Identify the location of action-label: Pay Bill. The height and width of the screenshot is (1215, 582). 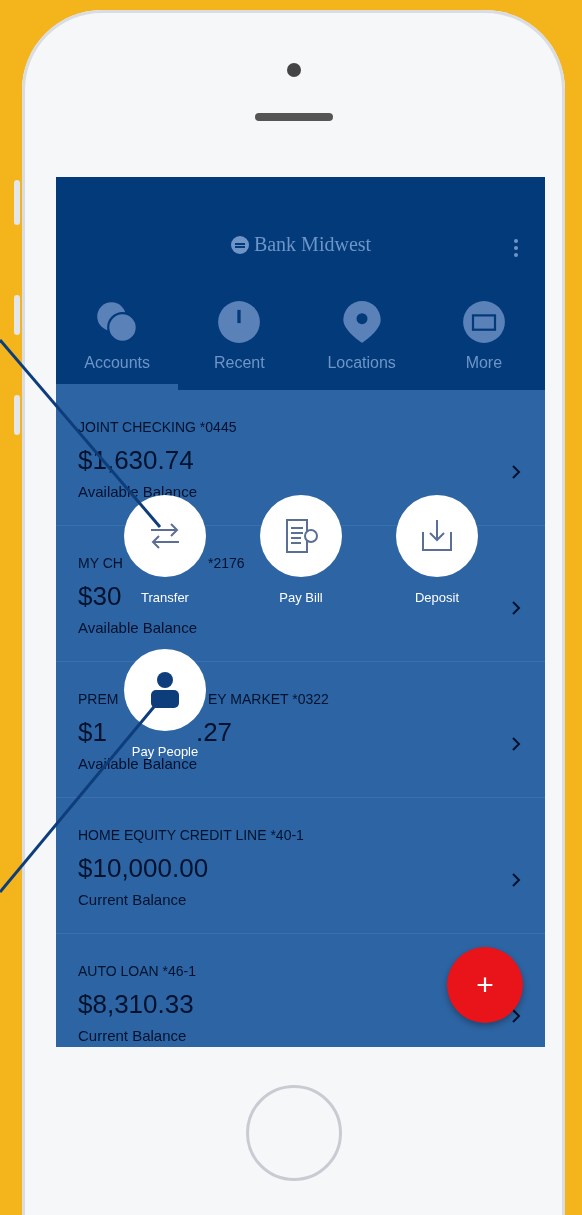
(301, 598).